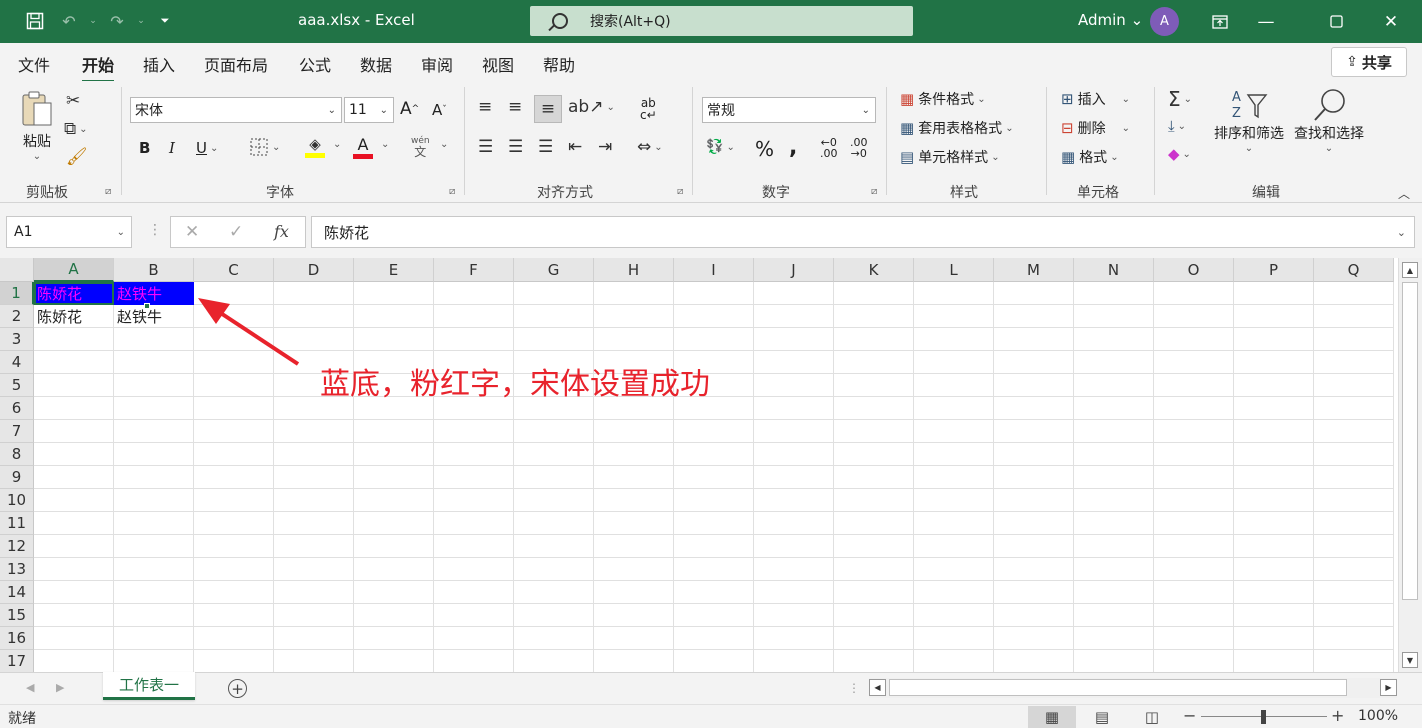 The height and width of the screenshot is (728, 1422). What do you see at coordinates (1249, 120) in the screenshot?
I see `sort-filter-button: AZ 排序和筛选 ⌄` at bounding box center [1249, 120].